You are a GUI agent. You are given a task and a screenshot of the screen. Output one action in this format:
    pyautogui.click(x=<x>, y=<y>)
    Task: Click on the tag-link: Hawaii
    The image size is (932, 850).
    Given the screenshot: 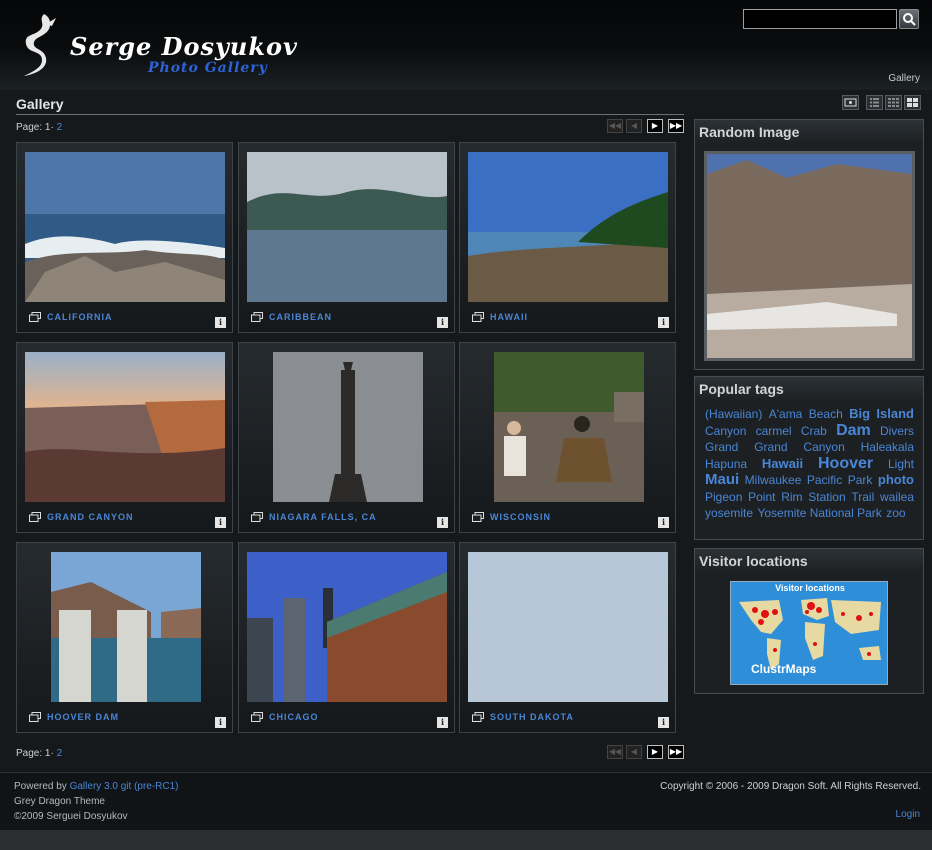 What is the action you would take?
    pyautogui.click(x=782, y=463)
    